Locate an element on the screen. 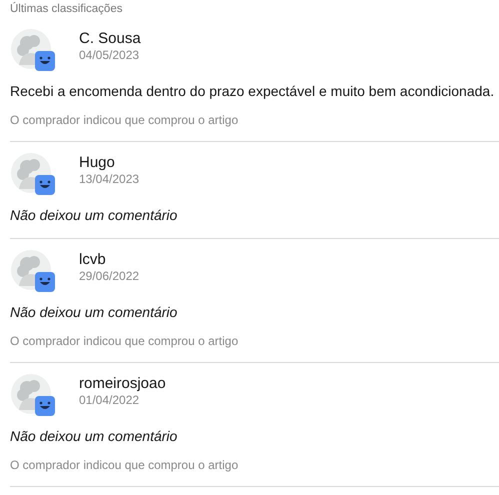 Image resolution: width=499 pixels, height=495 pixels. reviewer-name: lcvb is located at coordinates (109, 260).